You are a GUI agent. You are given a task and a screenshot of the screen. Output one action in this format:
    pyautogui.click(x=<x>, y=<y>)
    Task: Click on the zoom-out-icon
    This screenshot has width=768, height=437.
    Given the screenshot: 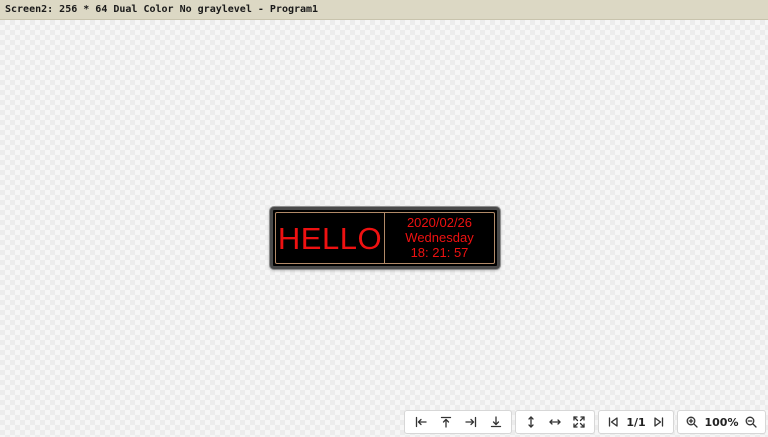 What is the action you would take?
    pyautogui.click(x=751, y=422)
    